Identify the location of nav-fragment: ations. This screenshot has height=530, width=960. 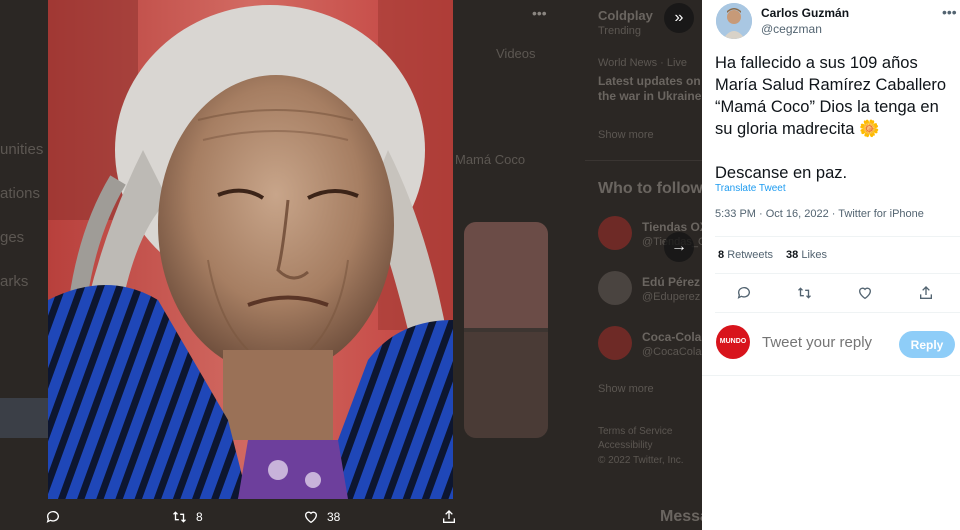
(20, 193).